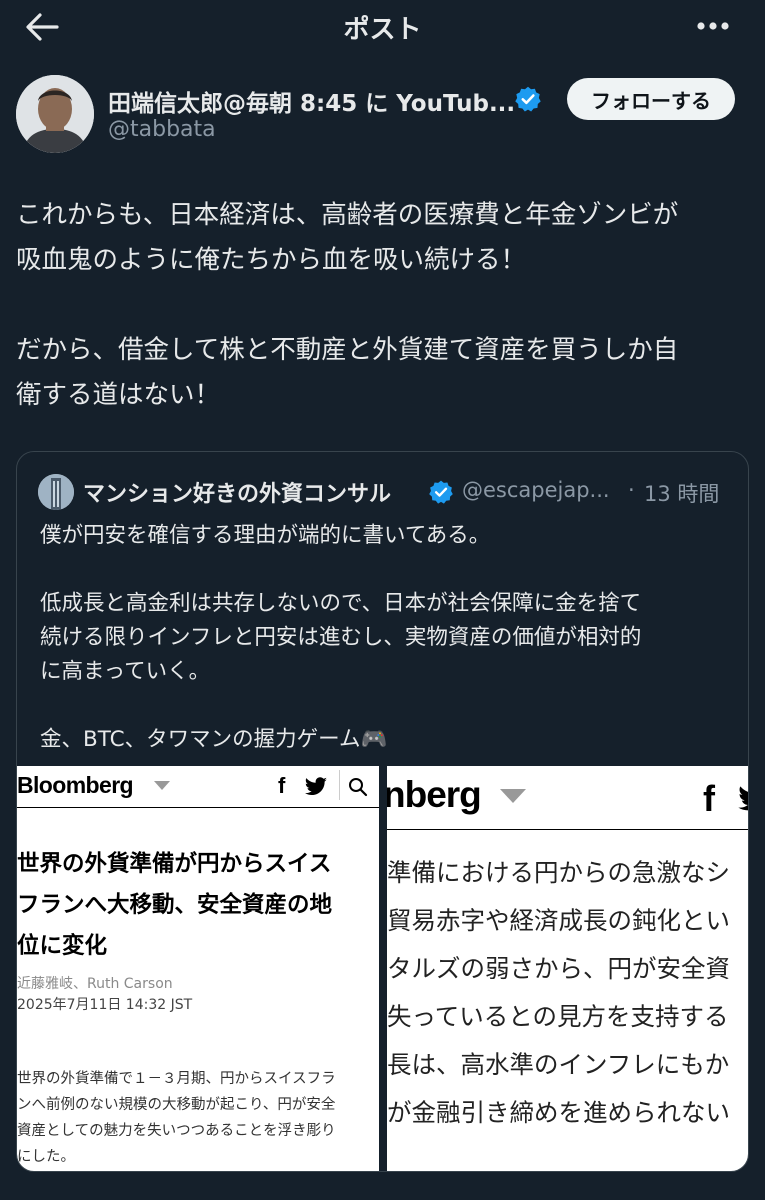  Describe the element at coordinates (118, 395) in the screenshot. I see `post-line: 衛する道はない！` at that location.